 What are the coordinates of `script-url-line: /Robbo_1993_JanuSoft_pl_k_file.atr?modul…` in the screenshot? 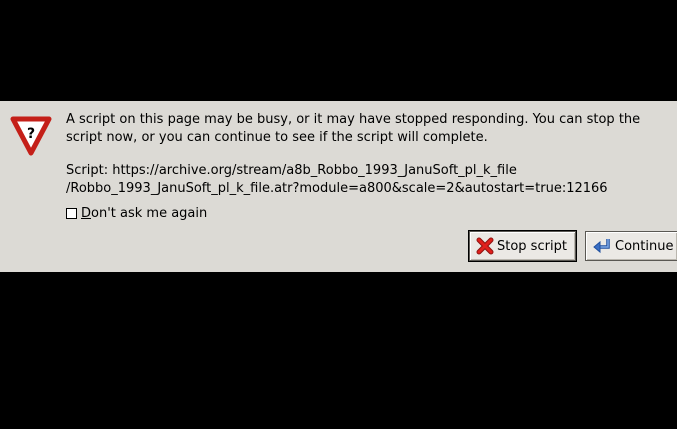 It's located at (337, 188).